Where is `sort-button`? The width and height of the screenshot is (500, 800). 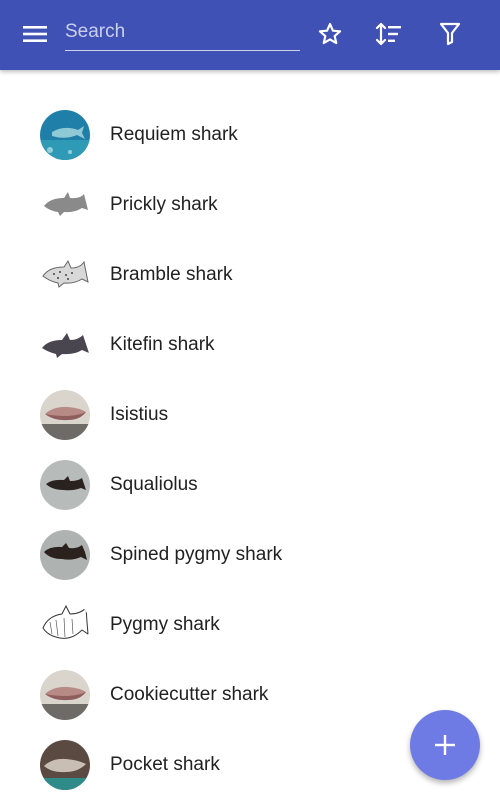 sort-button is located at coordinates (389, 34).